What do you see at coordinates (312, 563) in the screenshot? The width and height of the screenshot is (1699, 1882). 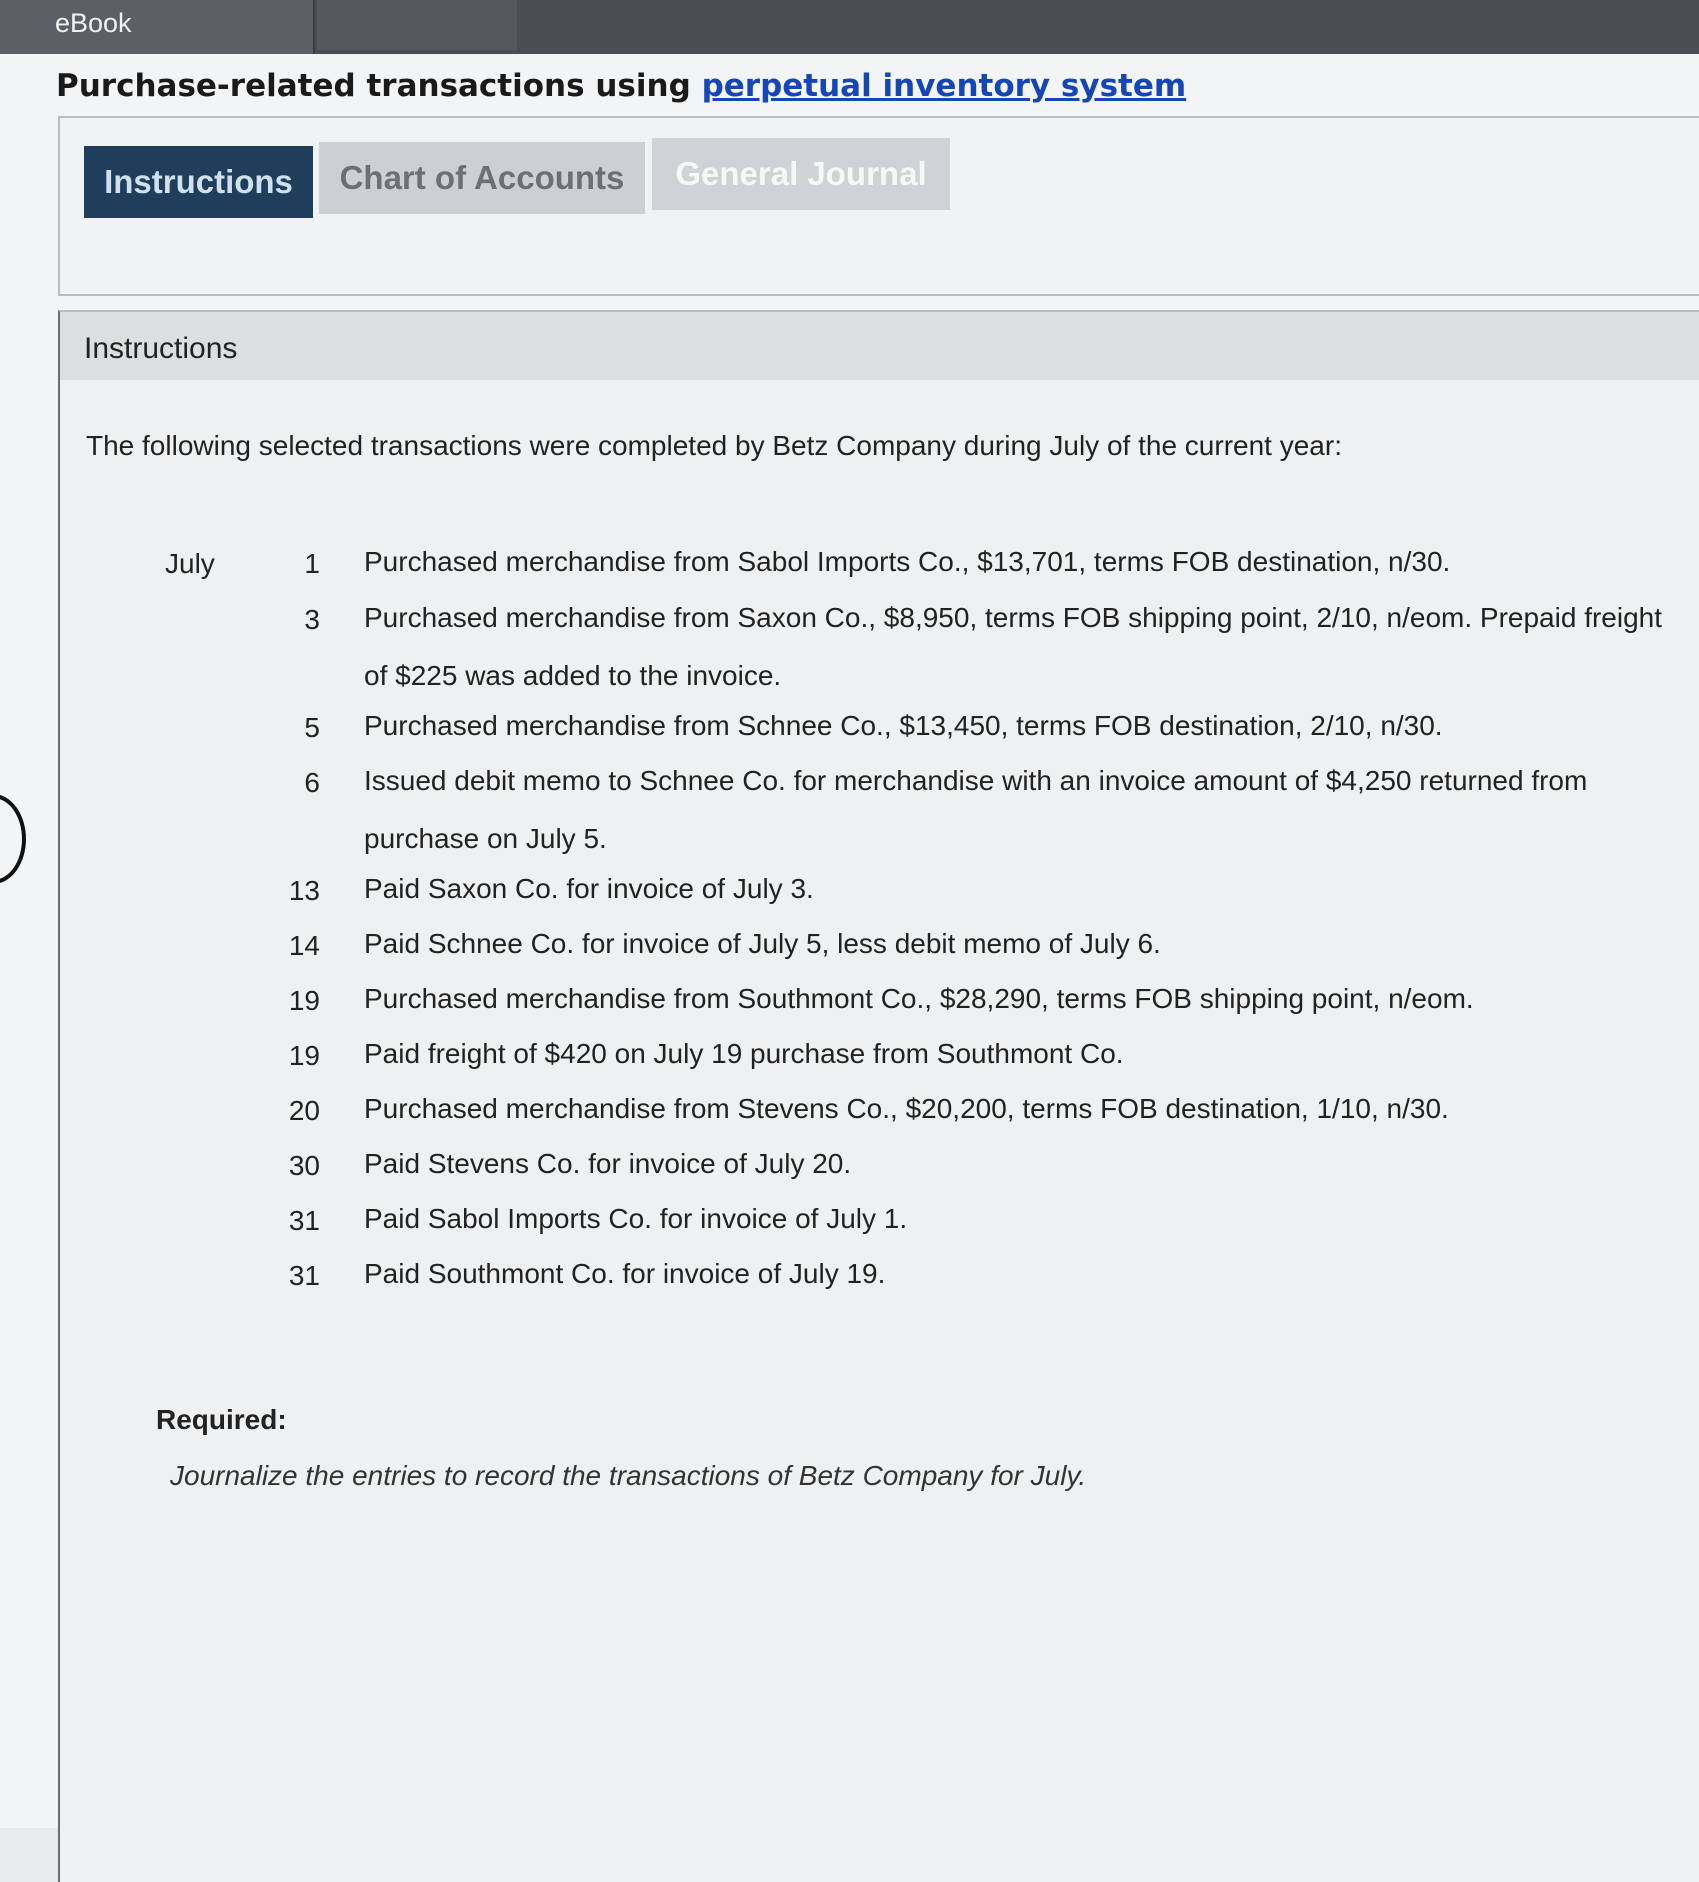 I see `transaction-day: 1` at bounding box center [312, 563].